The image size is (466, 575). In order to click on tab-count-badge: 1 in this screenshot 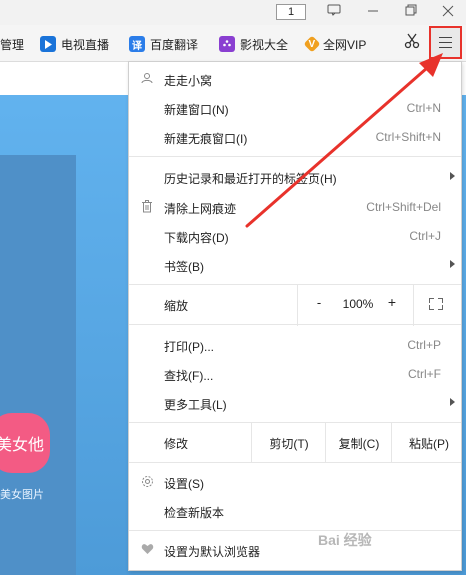, I will do `click(291, 12)`.